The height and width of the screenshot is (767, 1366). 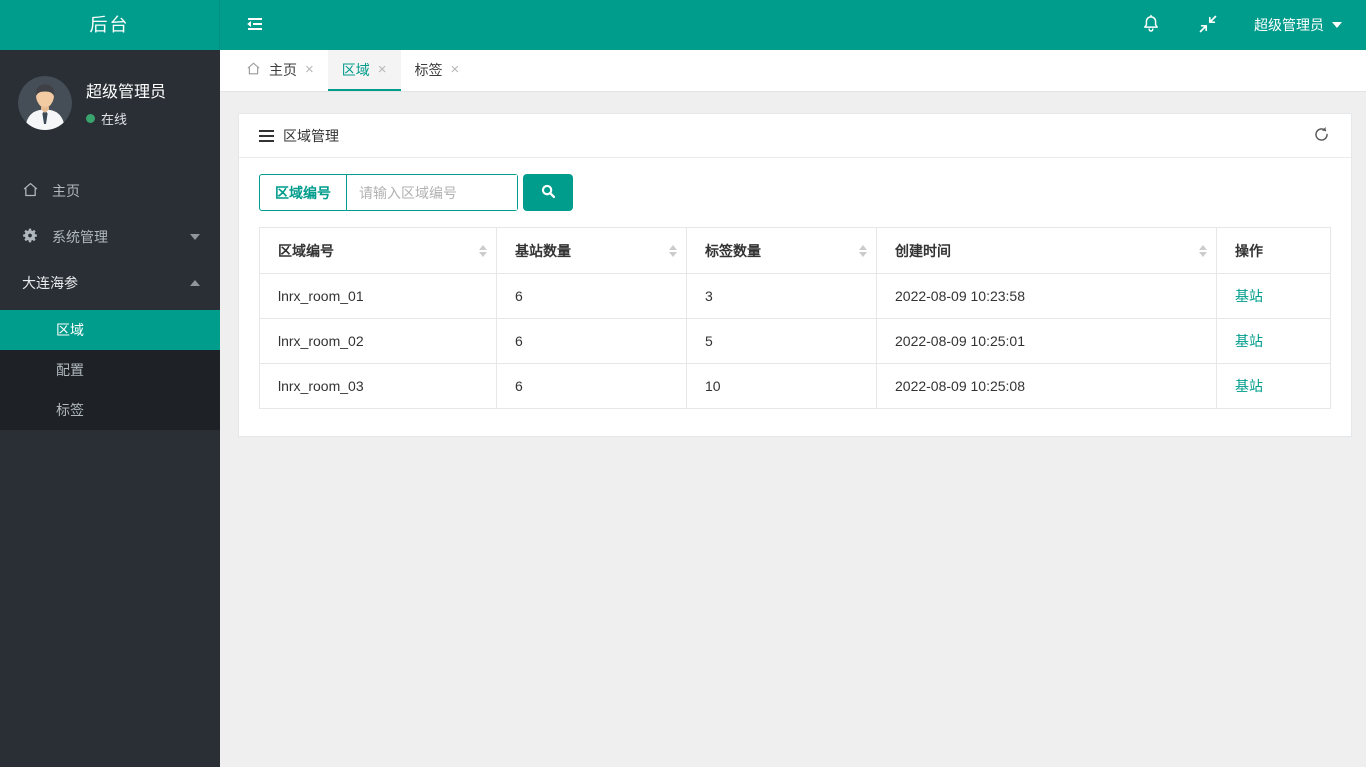 I want to click on sidebar-item-label: 标签, so click(x=70, y=410).